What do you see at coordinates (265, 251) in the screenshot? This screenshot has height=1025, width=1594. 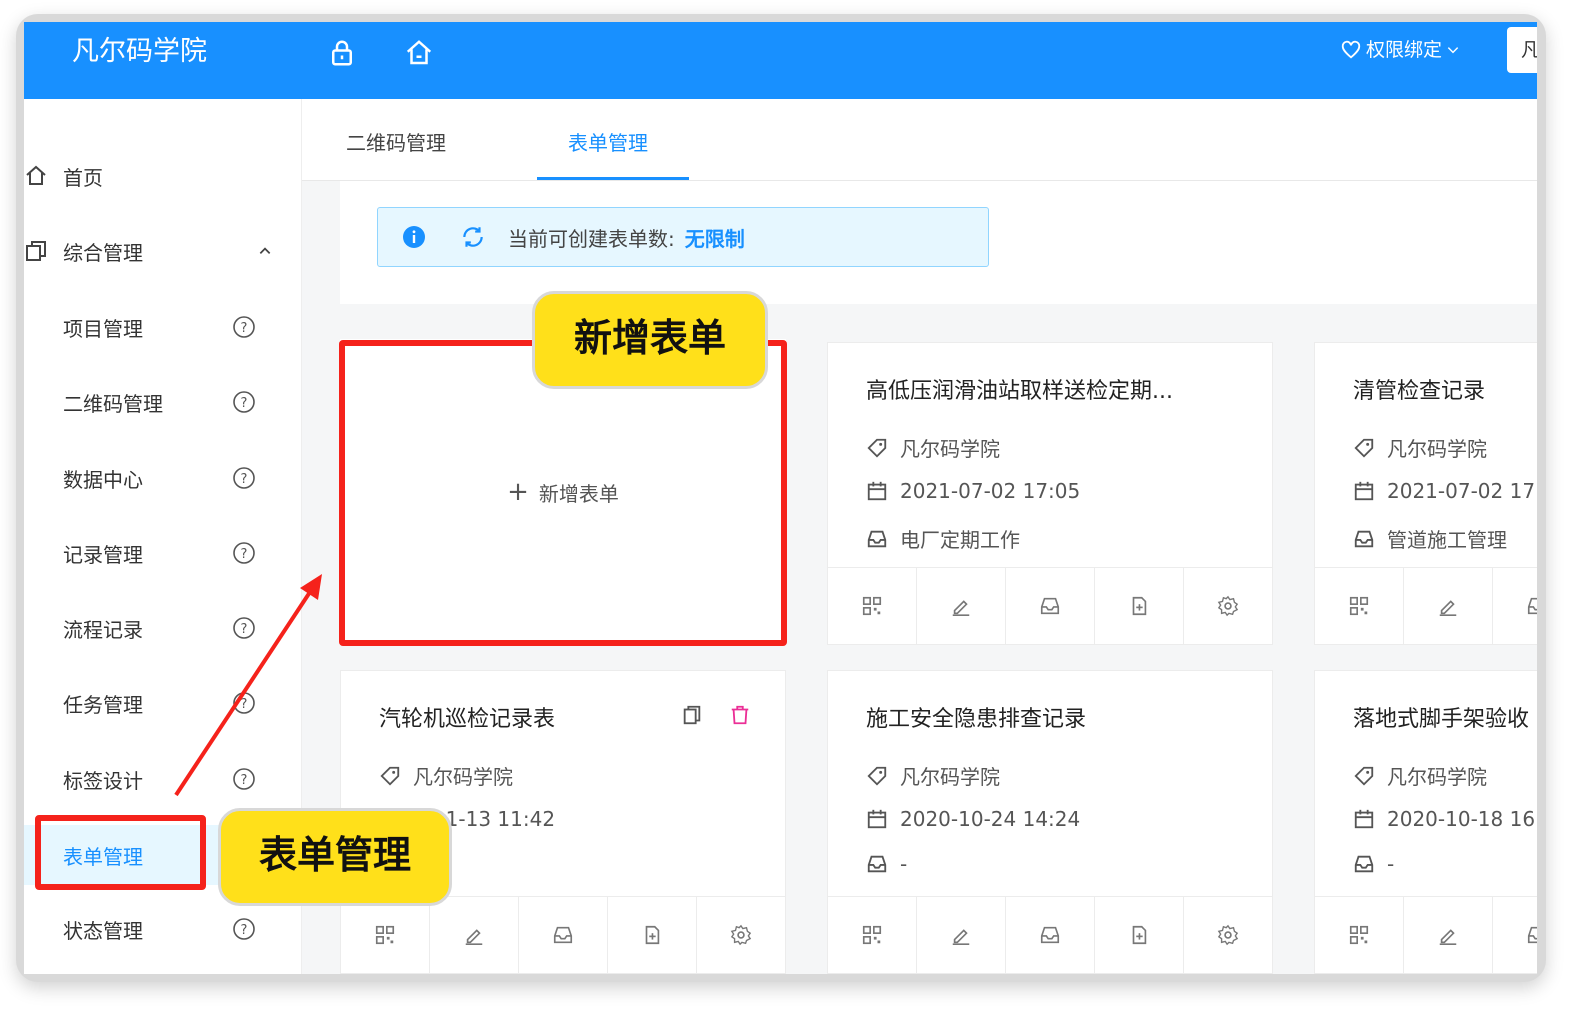 I see `chevron-up-icon` at bounding box center [265, 251].